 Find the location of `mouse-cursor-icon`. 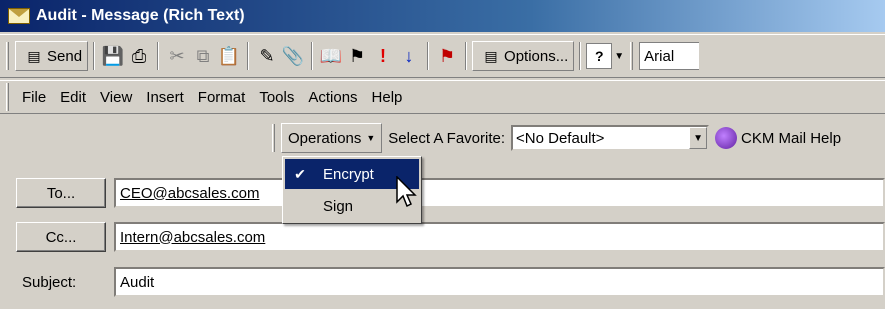

mouse-cursor-icon is located at coordinates (406, 192).